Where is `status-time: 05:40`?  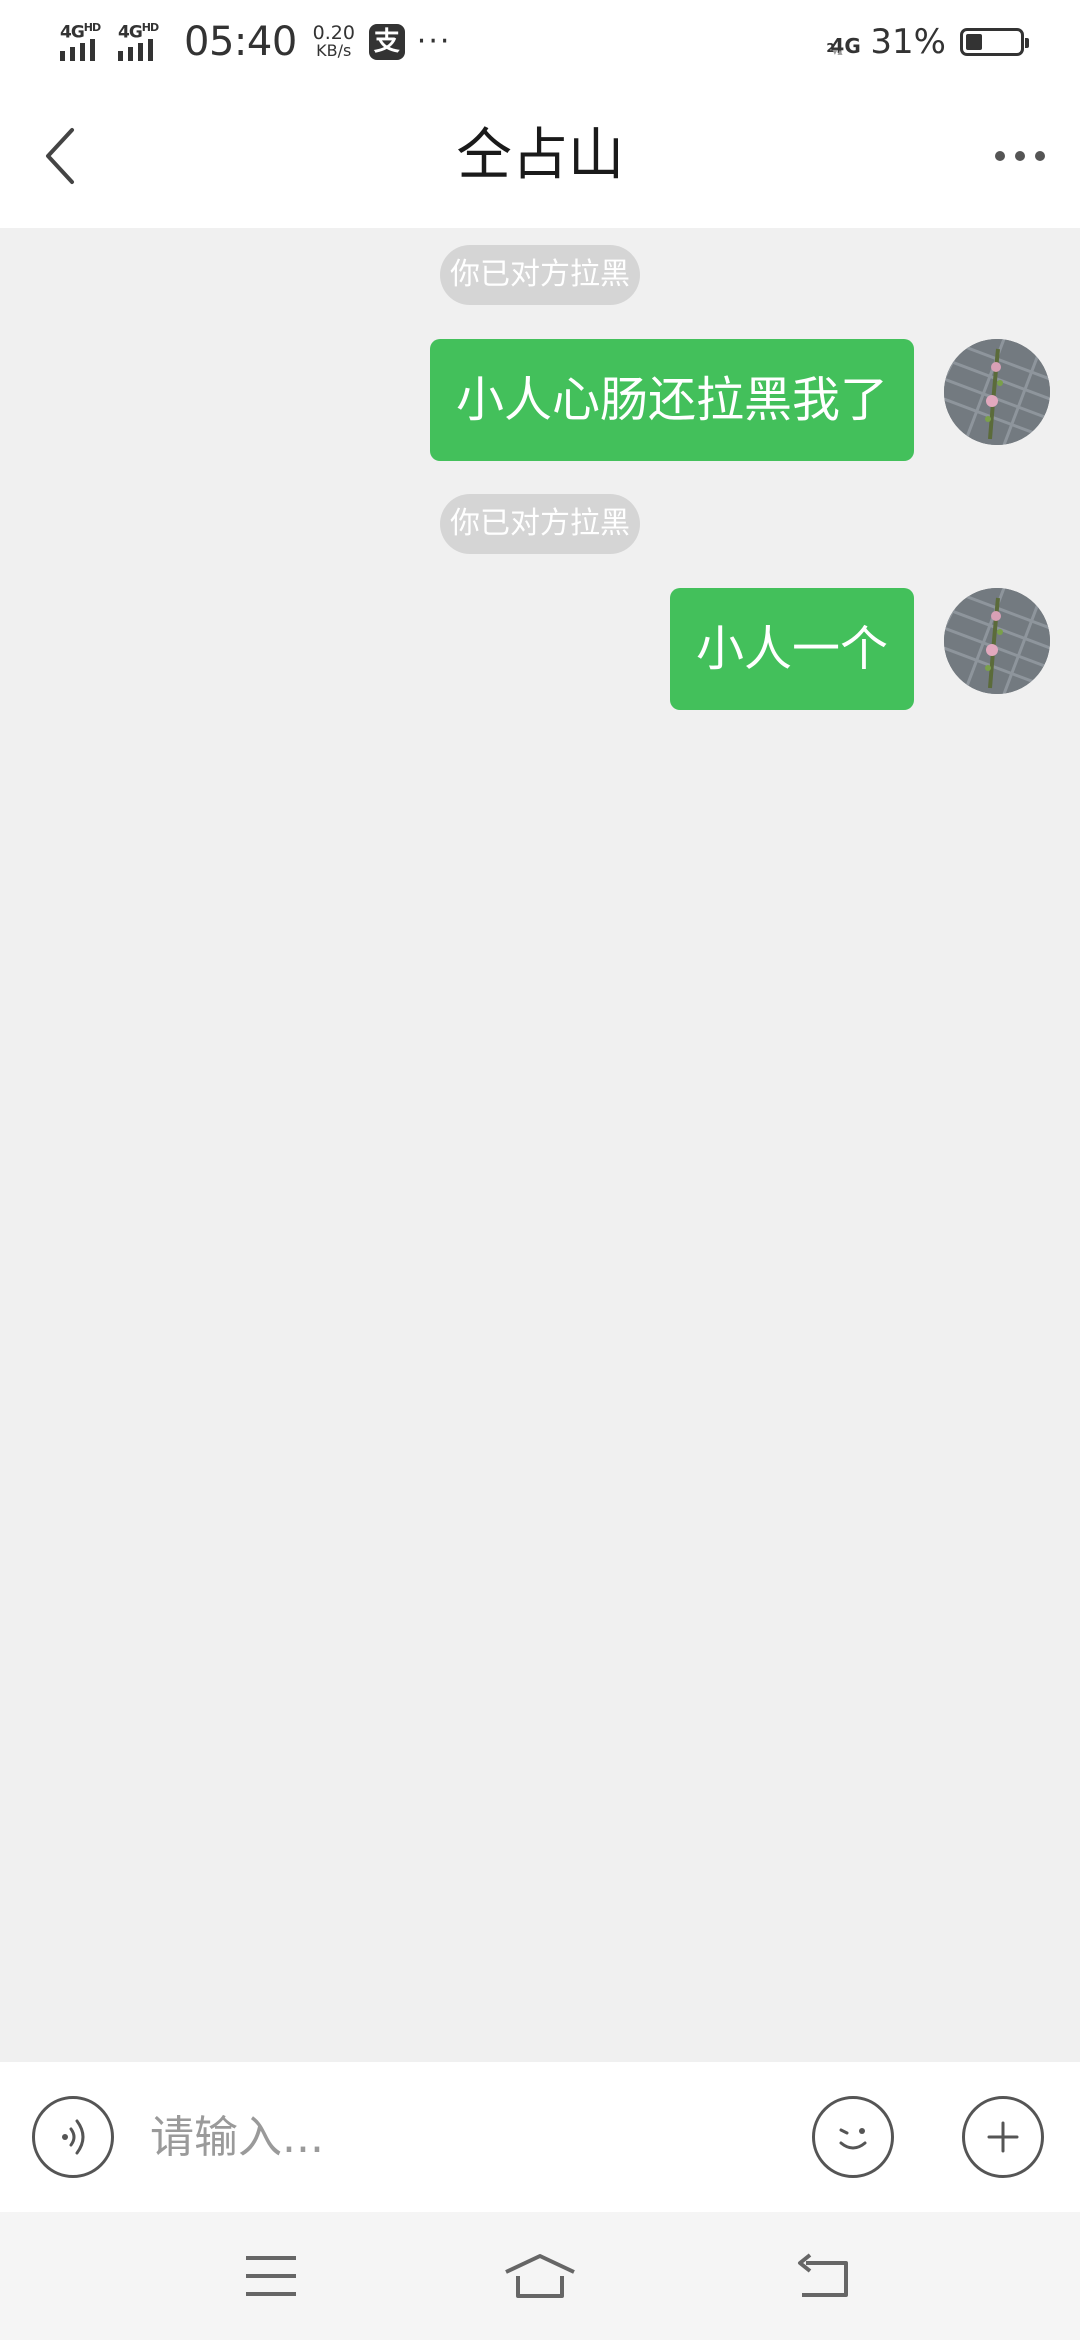
status-time: 05:40 is located at coordinates (240, 42).